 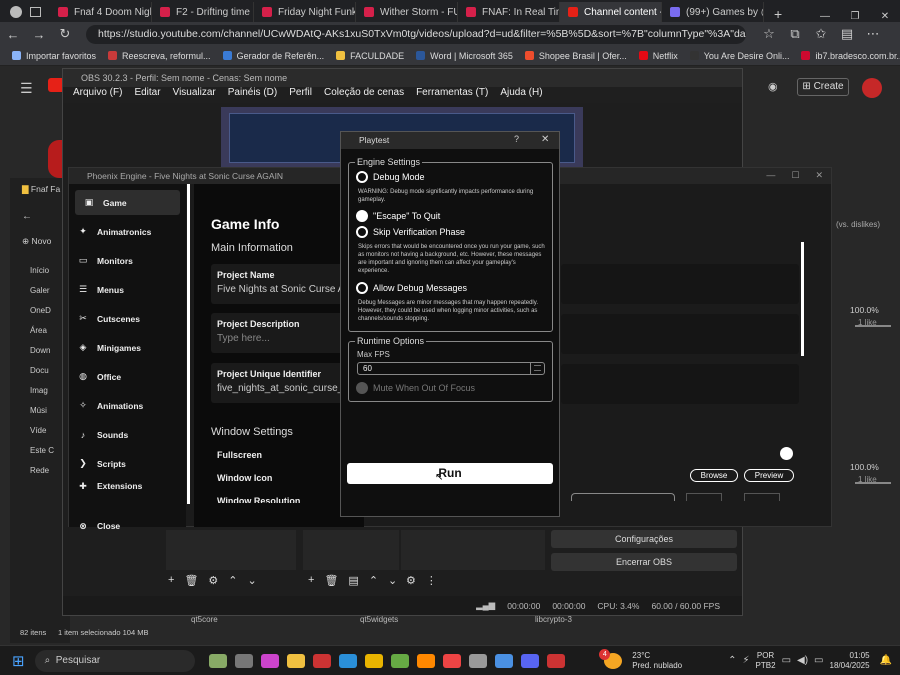 I want to click on browser-tab: Channel content -✕, so click(x=611, y=12).